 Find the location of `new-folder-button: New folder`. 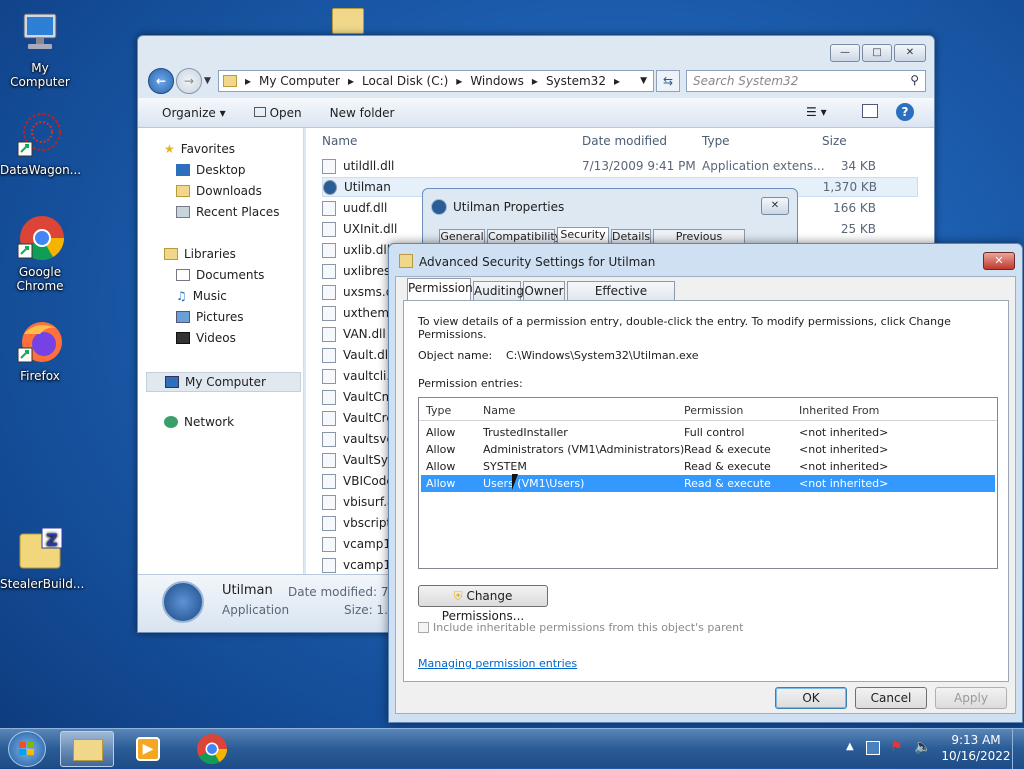

new-folder-button: New folder is located at coordinates (362, 113).